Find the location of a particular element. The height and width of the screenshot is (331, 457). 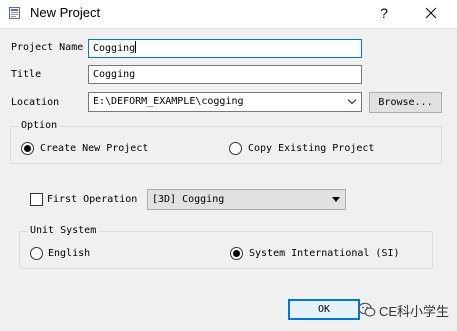

project-name-label: Project Name is located at coordinates (47, 47).